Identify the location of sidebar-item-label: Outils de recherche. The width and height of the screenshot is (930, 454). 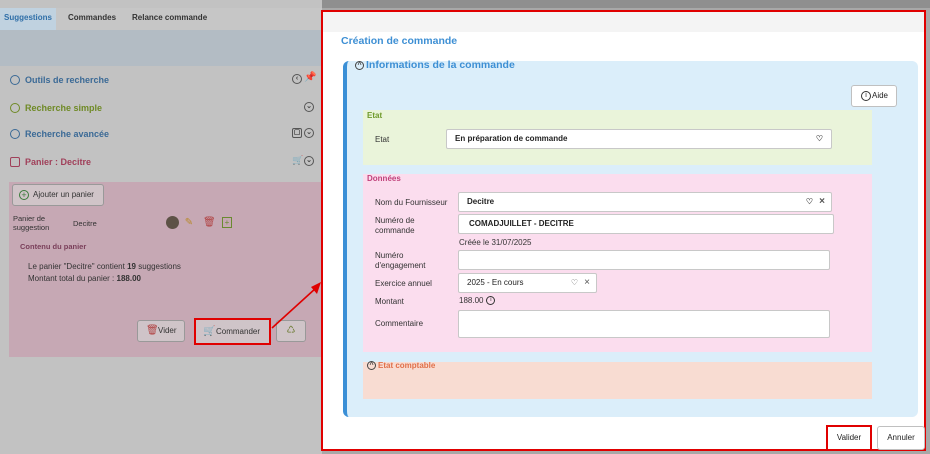
(67, 80).